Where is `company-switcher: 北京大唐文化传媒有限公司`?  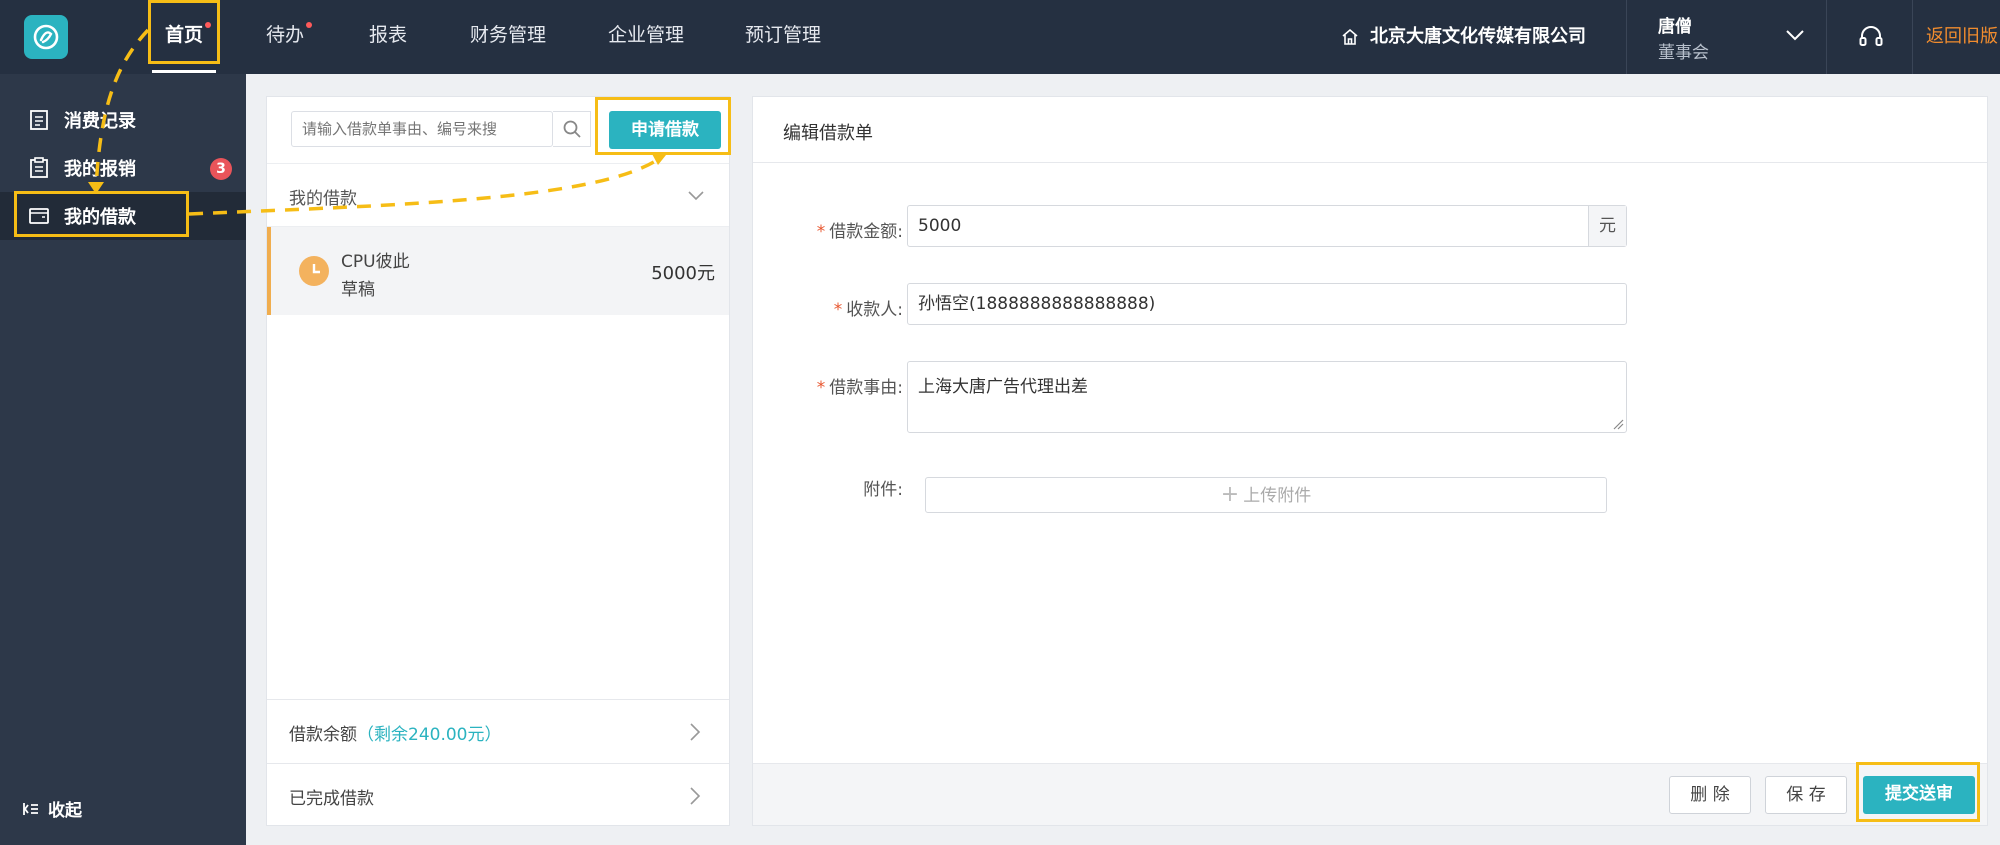
company-switcher: 北京大唐文化传媒有限公司 is located at coordinates (1463, 37).